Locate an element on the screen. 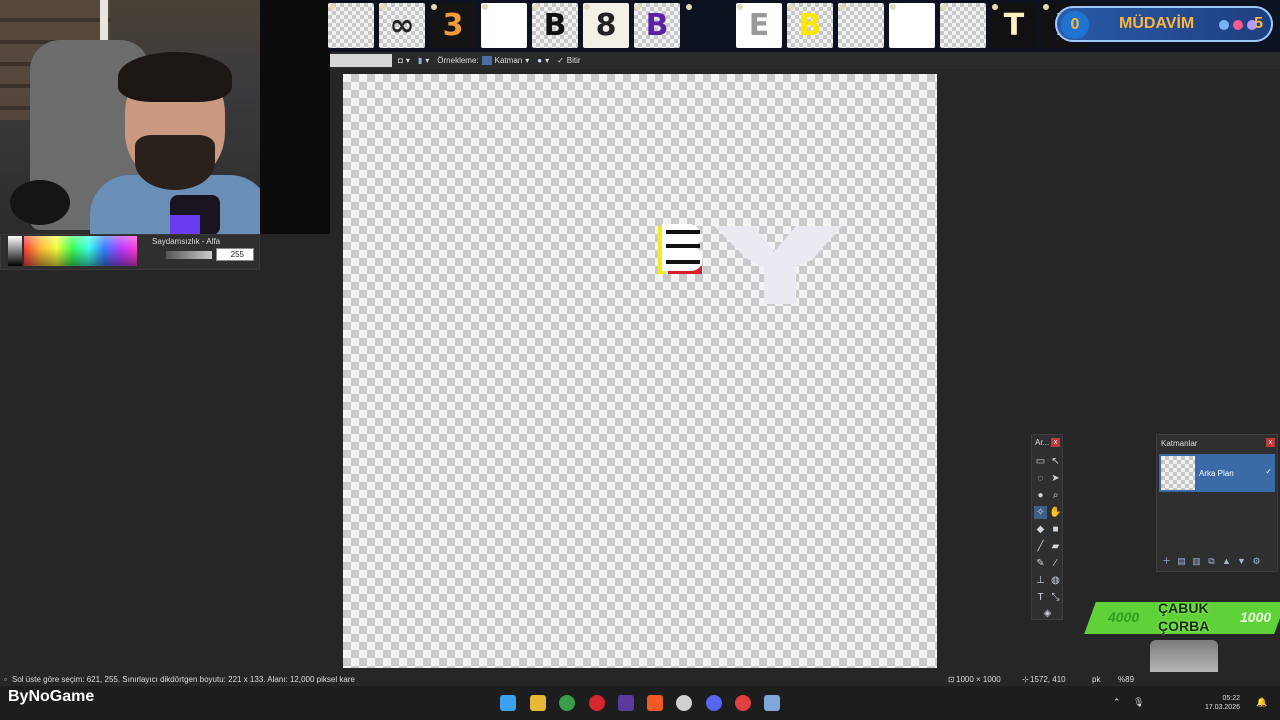 The image size is (1280, 720). chatgpt-icon is located at coordinates (684, 703).